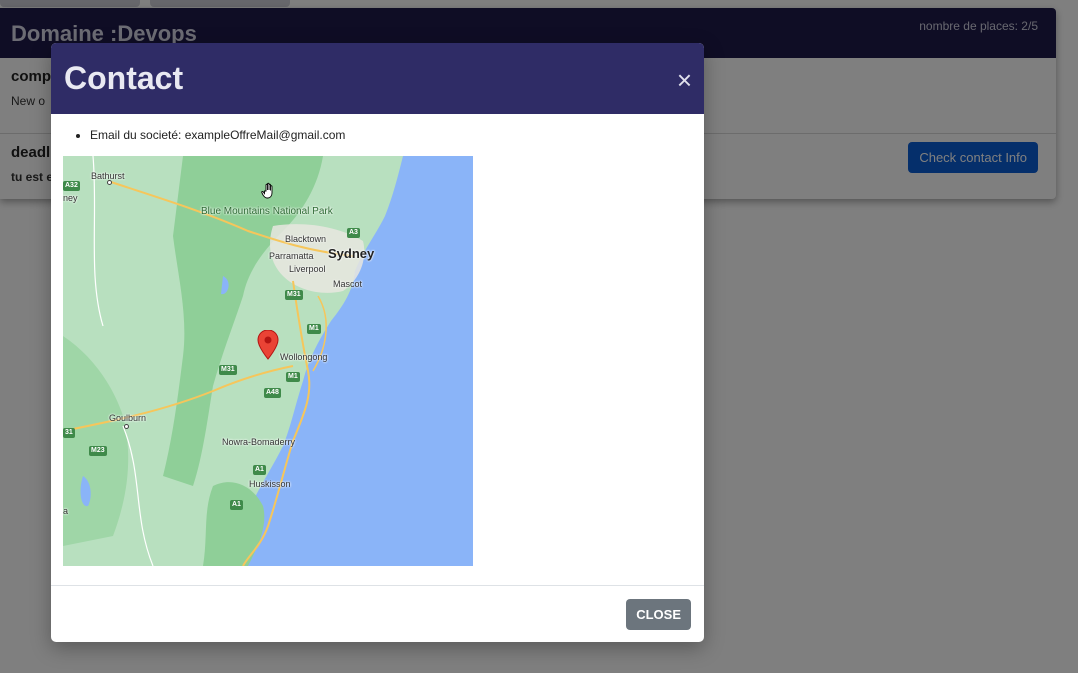 The height and width of the screenshot is (673, 1078). I want to click on map-label-wollongong: Wollongong, so click(304, 357).